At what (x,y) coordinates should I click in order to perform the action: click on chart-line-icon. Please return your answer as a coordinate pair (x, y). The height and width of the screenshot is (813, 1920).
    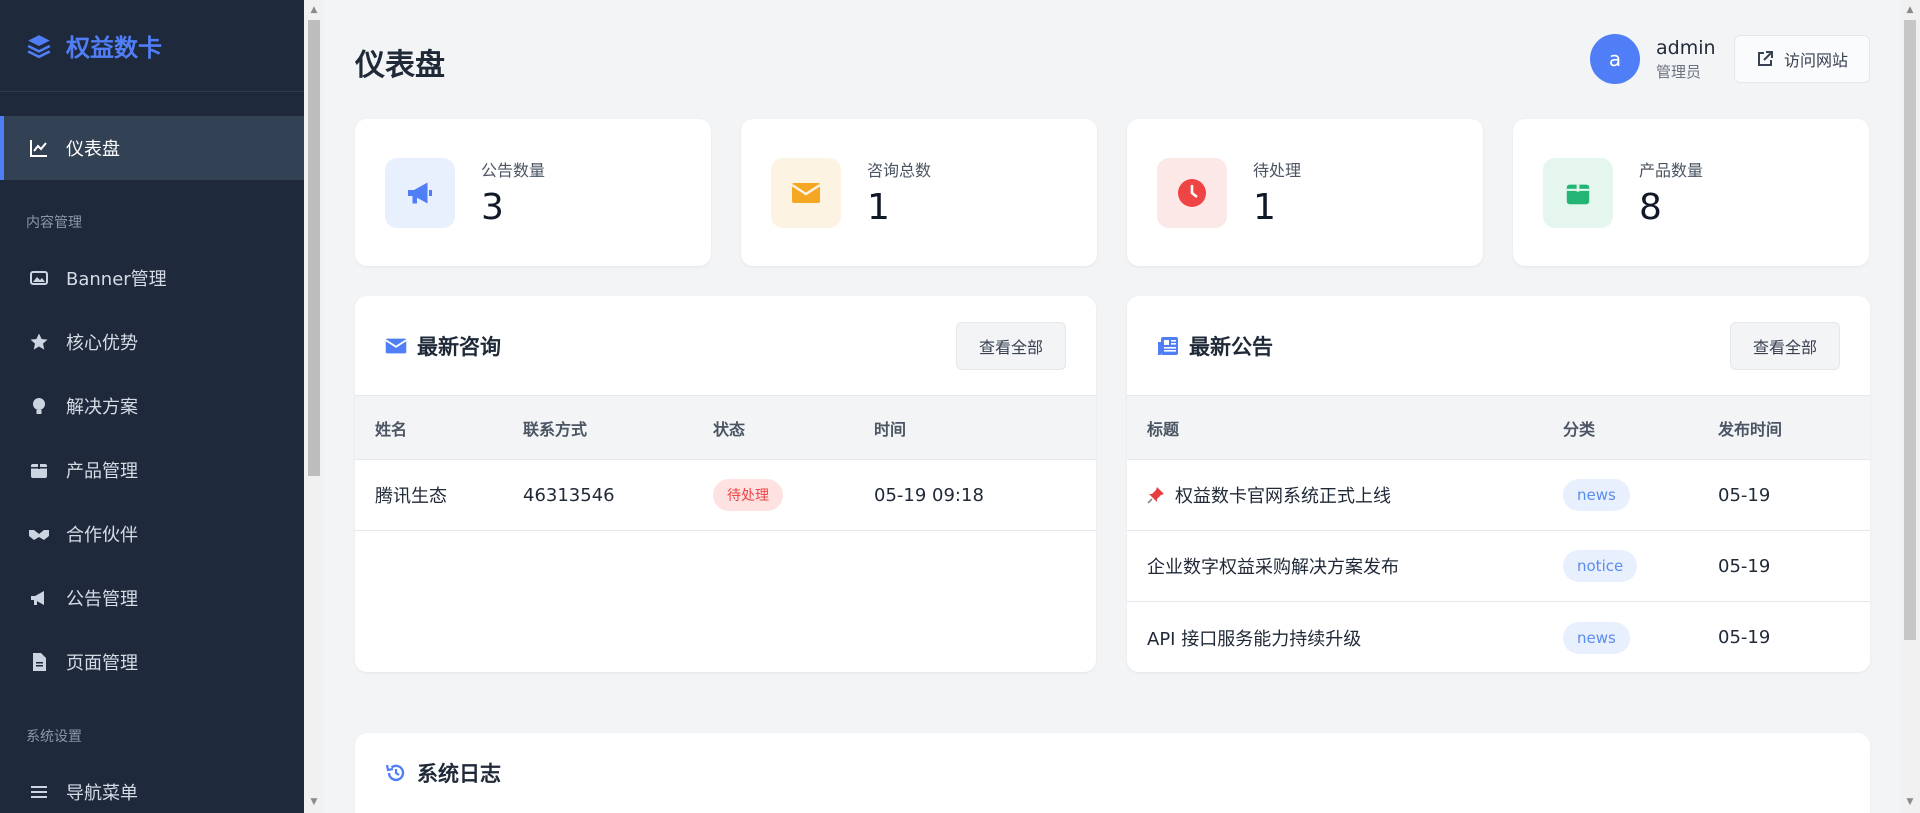
    Looking at the image, I should click on (39, 148).